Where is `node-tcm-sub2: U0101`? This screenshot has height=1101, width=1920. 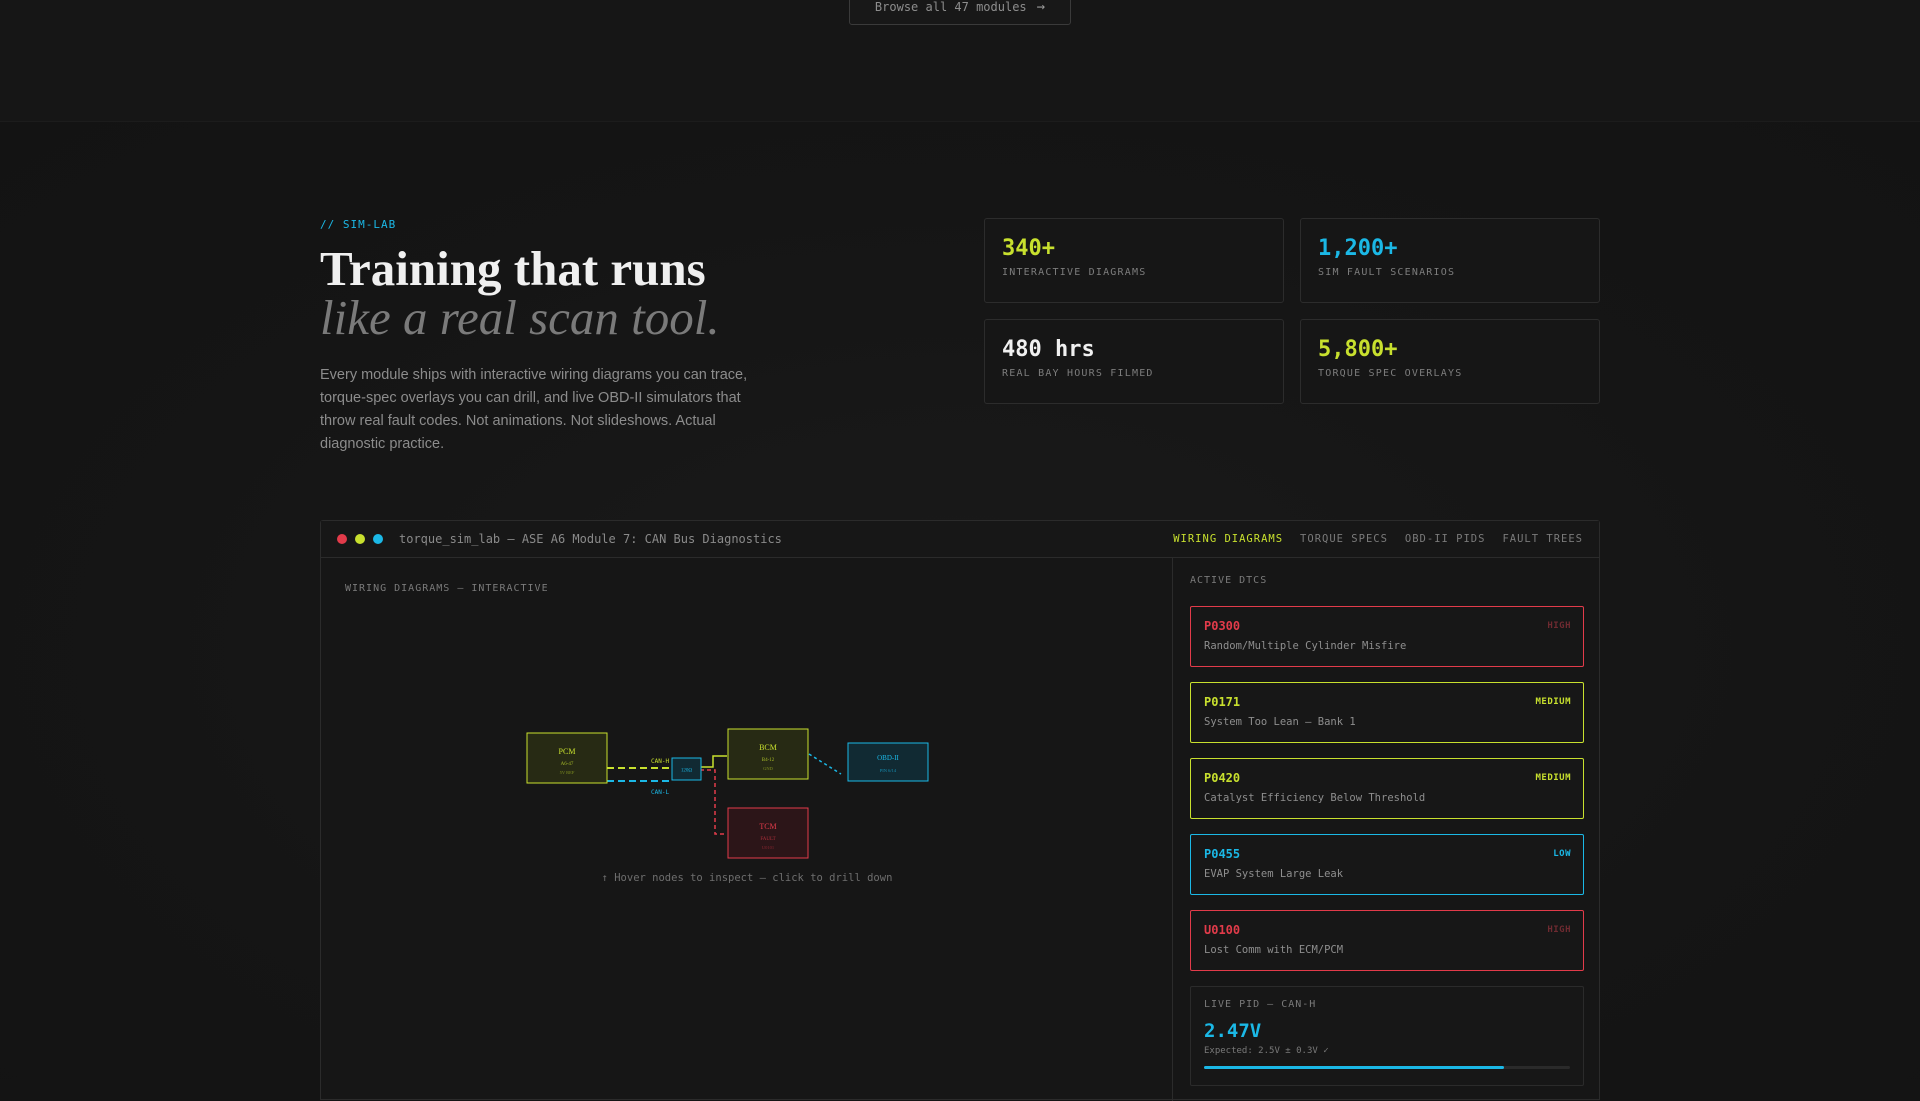 node-tcm-sub2: U0101 is located at coordinates (768, 847).